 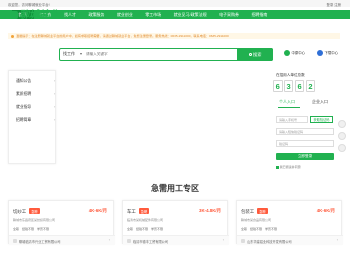 What do you see at coordinates (69, 54) in the screenshot?
I see `search-category-select: 找工作` at bounding box center [69, 54].